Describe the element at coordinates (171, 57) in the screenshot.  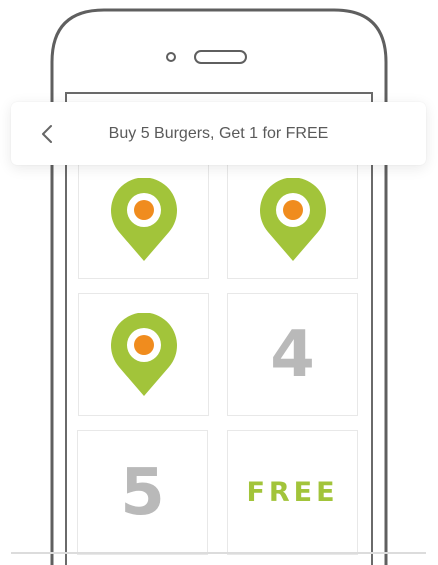
I see `phone-camera` at that location.